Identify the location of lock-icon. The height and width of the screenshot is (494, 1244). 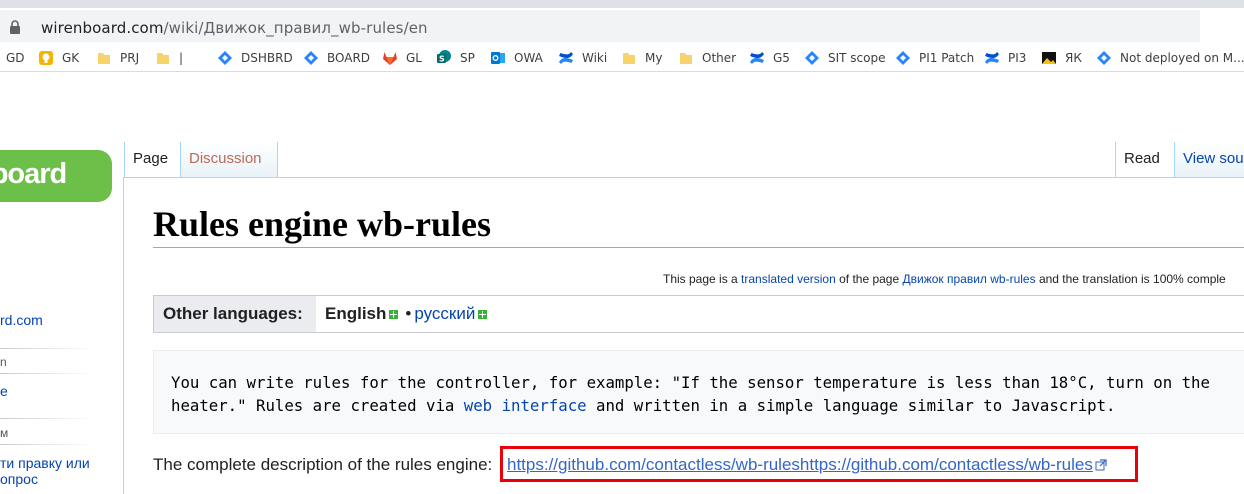
(15, 27).